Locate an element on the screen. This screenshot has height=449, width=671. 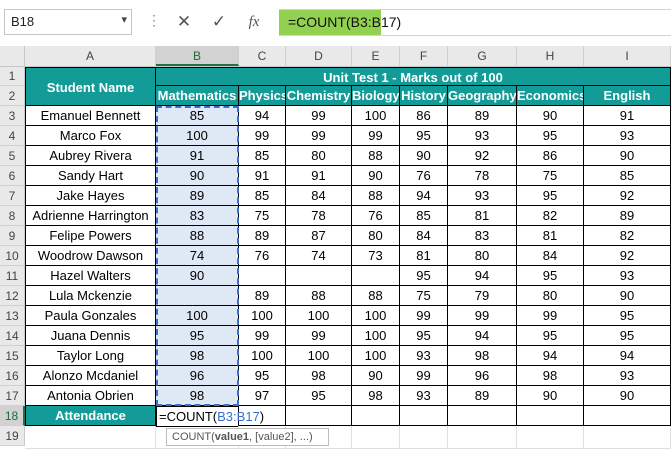
mark-cell: 75 is located at coordinates (424, 296).